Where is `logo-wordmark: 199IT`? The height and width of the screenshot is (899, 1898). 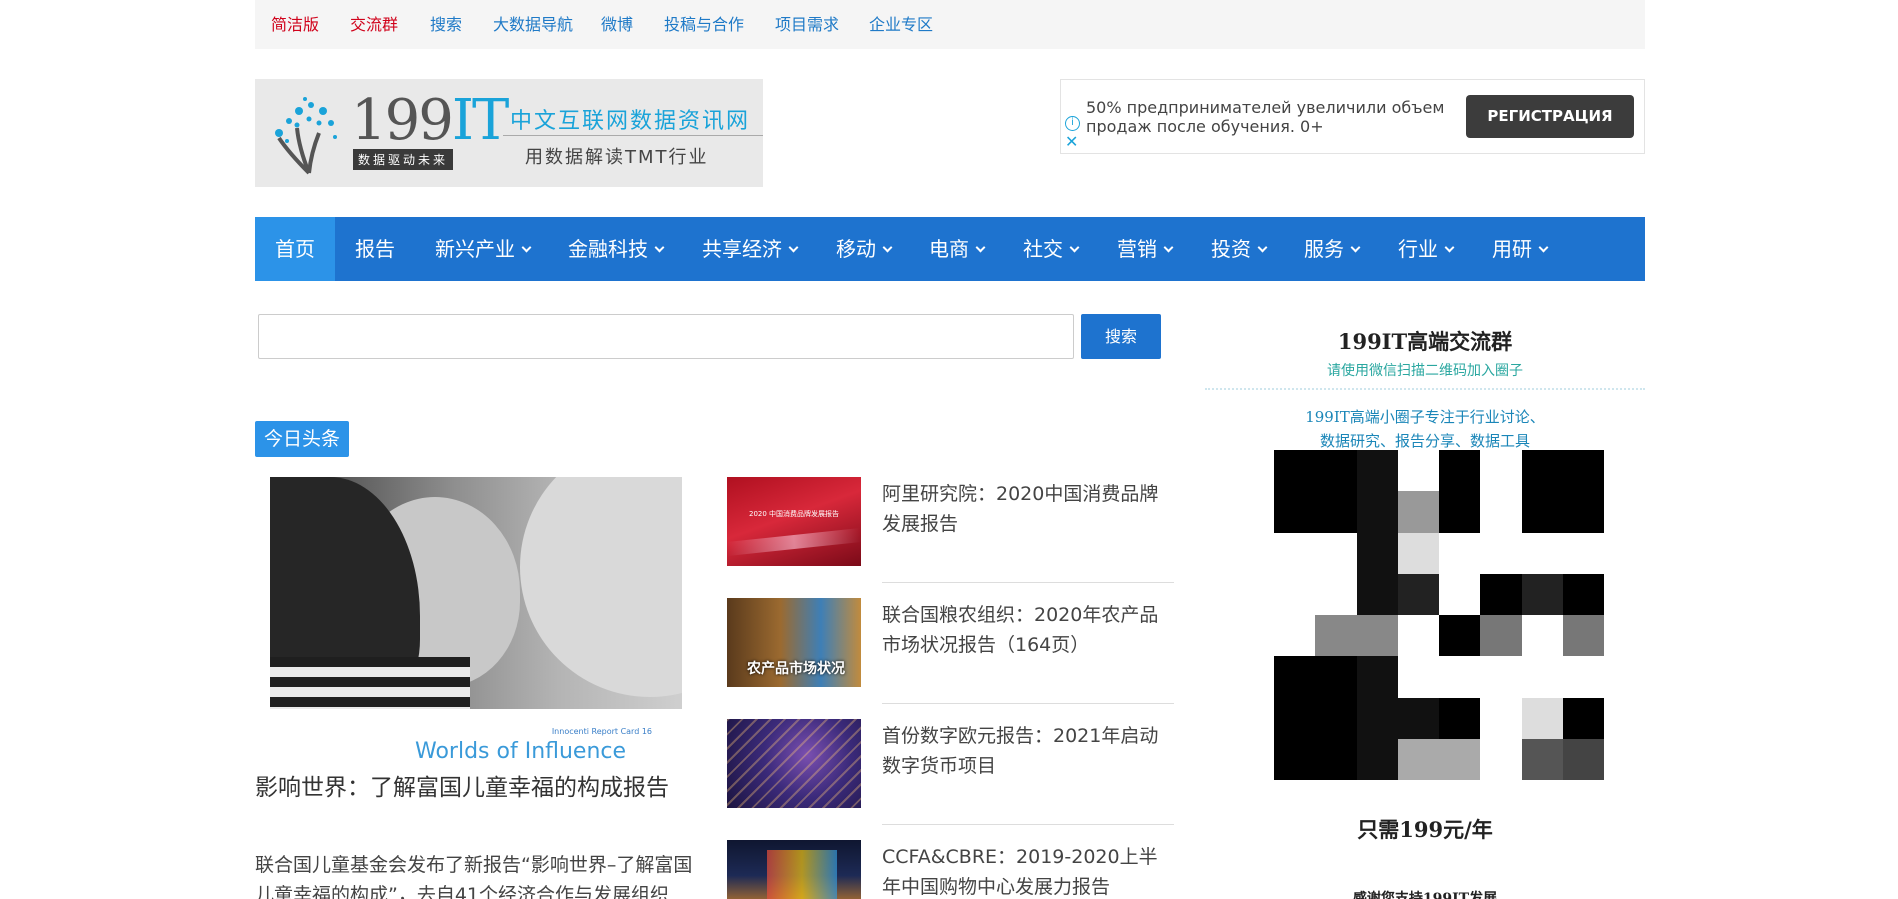
logo-wordmark: 199IT is located at coordinates (430, 120).